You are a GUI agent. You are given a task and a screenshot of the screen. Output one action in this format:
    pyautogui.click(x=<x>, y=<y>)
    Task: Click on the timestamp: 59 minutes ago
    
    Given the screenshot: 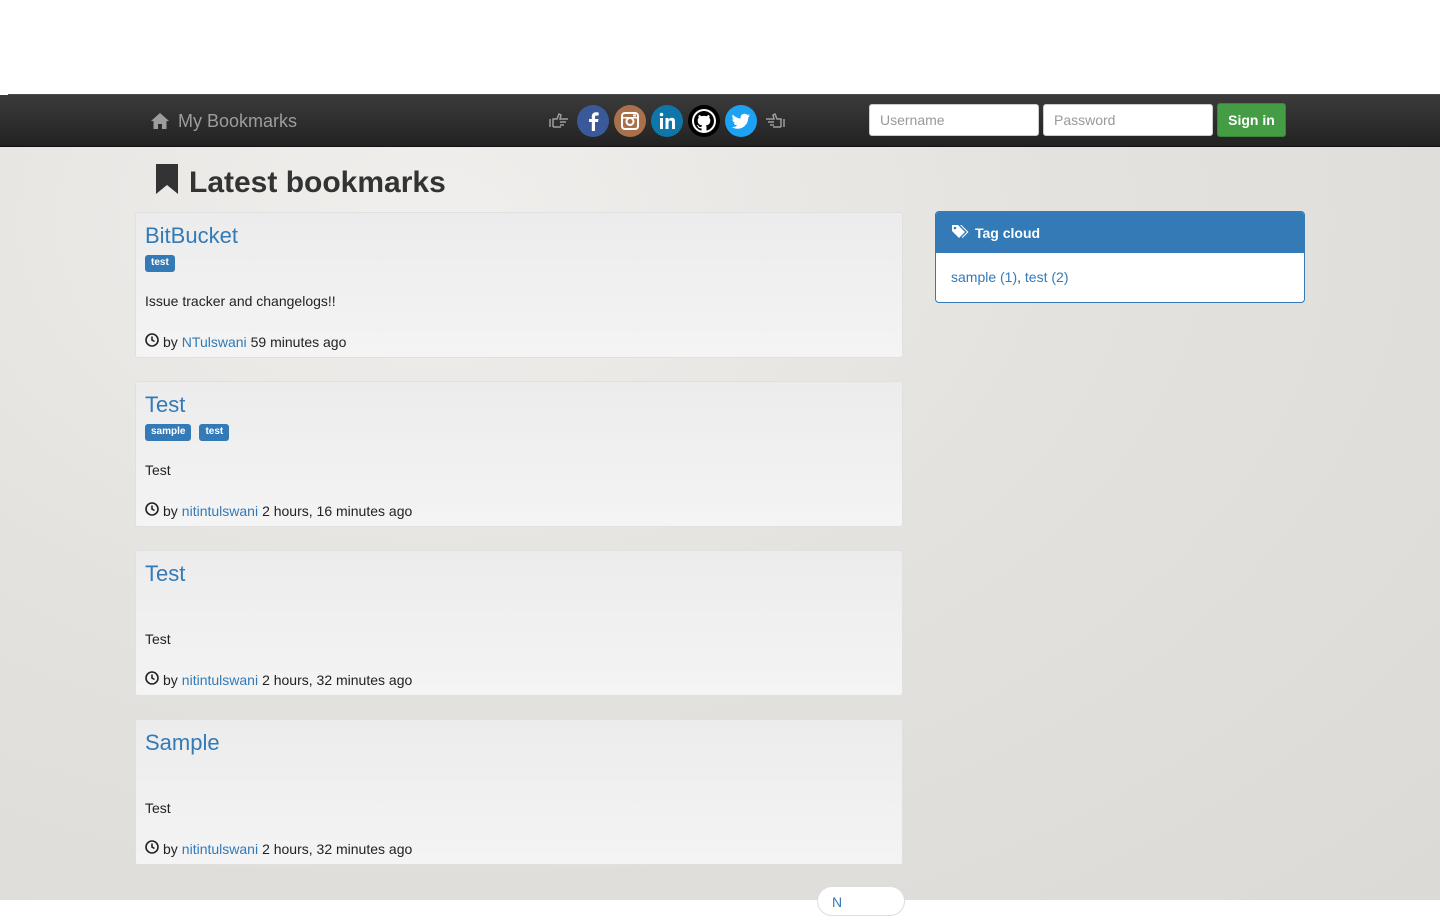 What is the action you would take?
    pyautogui.click(x=298, y=341)
    